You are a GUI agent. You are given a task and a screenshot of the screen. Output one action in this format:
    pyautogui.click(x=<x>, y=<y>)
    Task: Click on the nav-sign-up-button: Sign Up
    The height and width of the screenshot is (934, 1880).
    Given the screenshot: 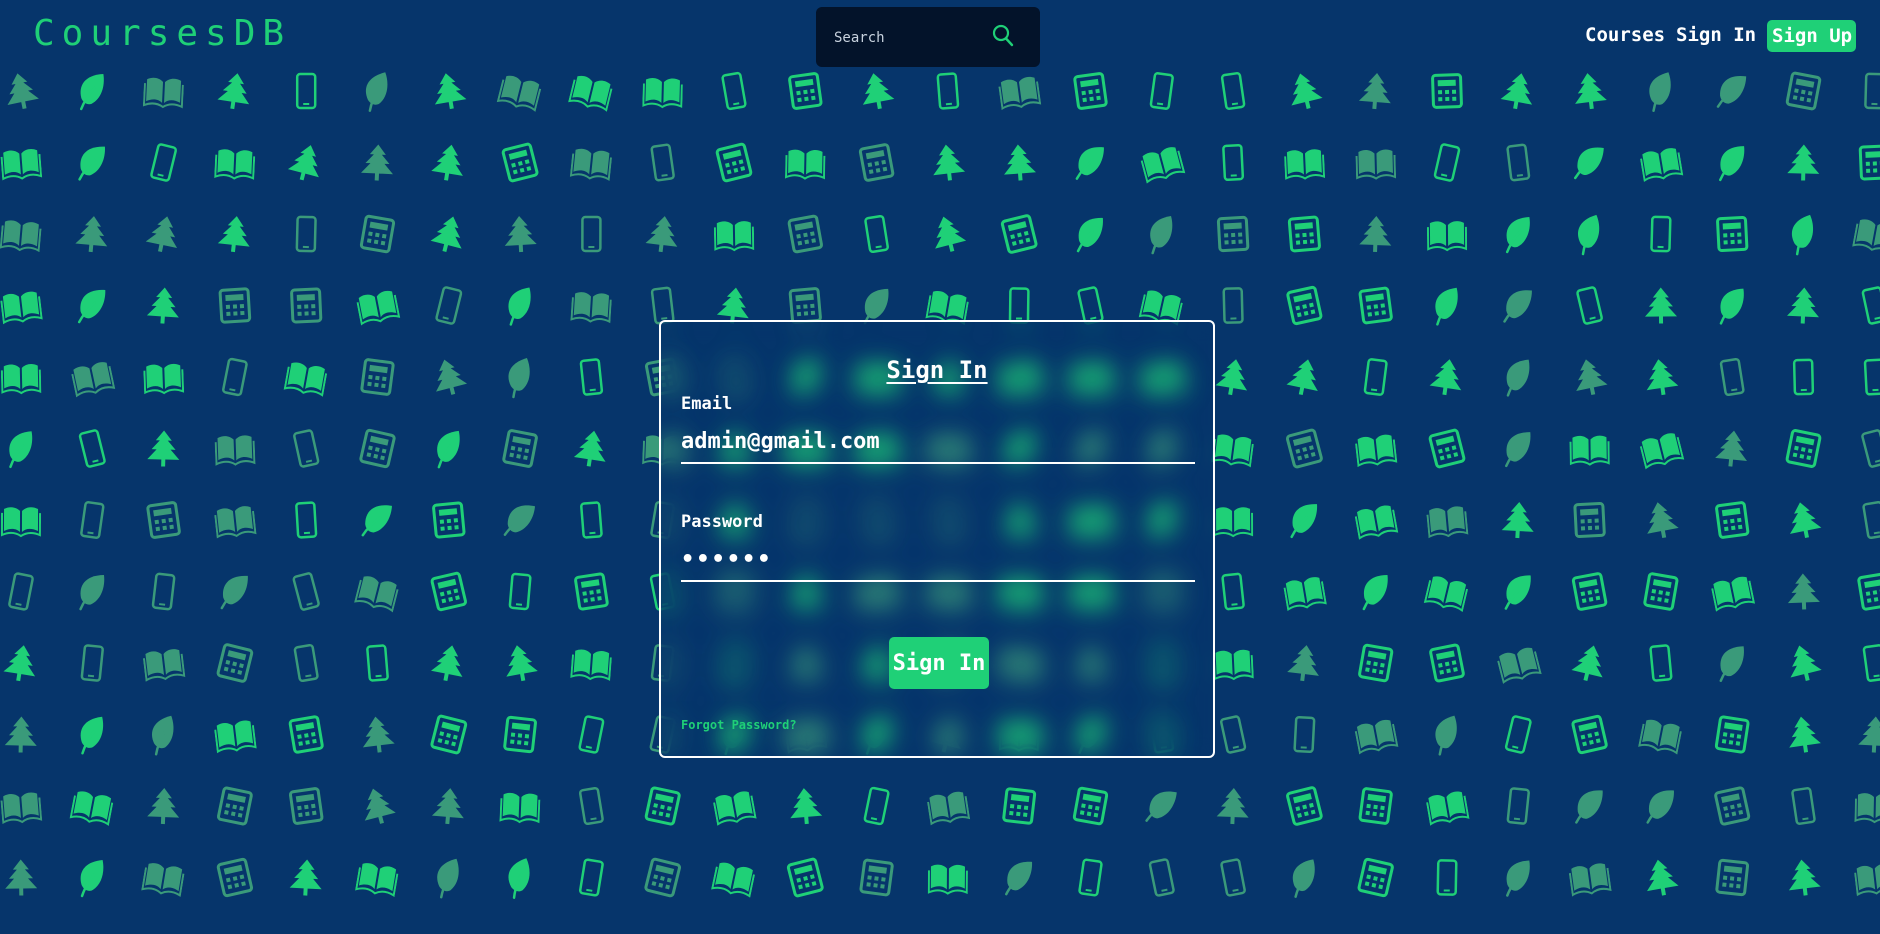 What is the action you would take?
    pyautogui.click(x=1812, y=36)
    